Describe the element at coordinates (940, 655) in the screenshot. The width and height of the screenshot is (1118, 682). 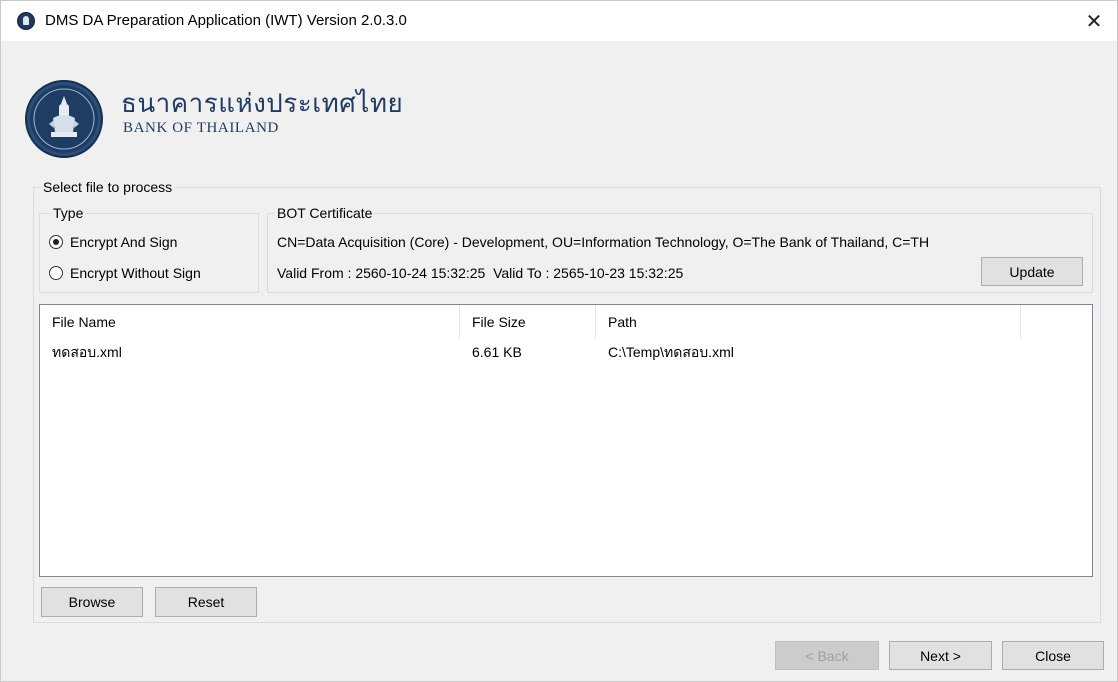
I see `next-button: Next >` at that location.